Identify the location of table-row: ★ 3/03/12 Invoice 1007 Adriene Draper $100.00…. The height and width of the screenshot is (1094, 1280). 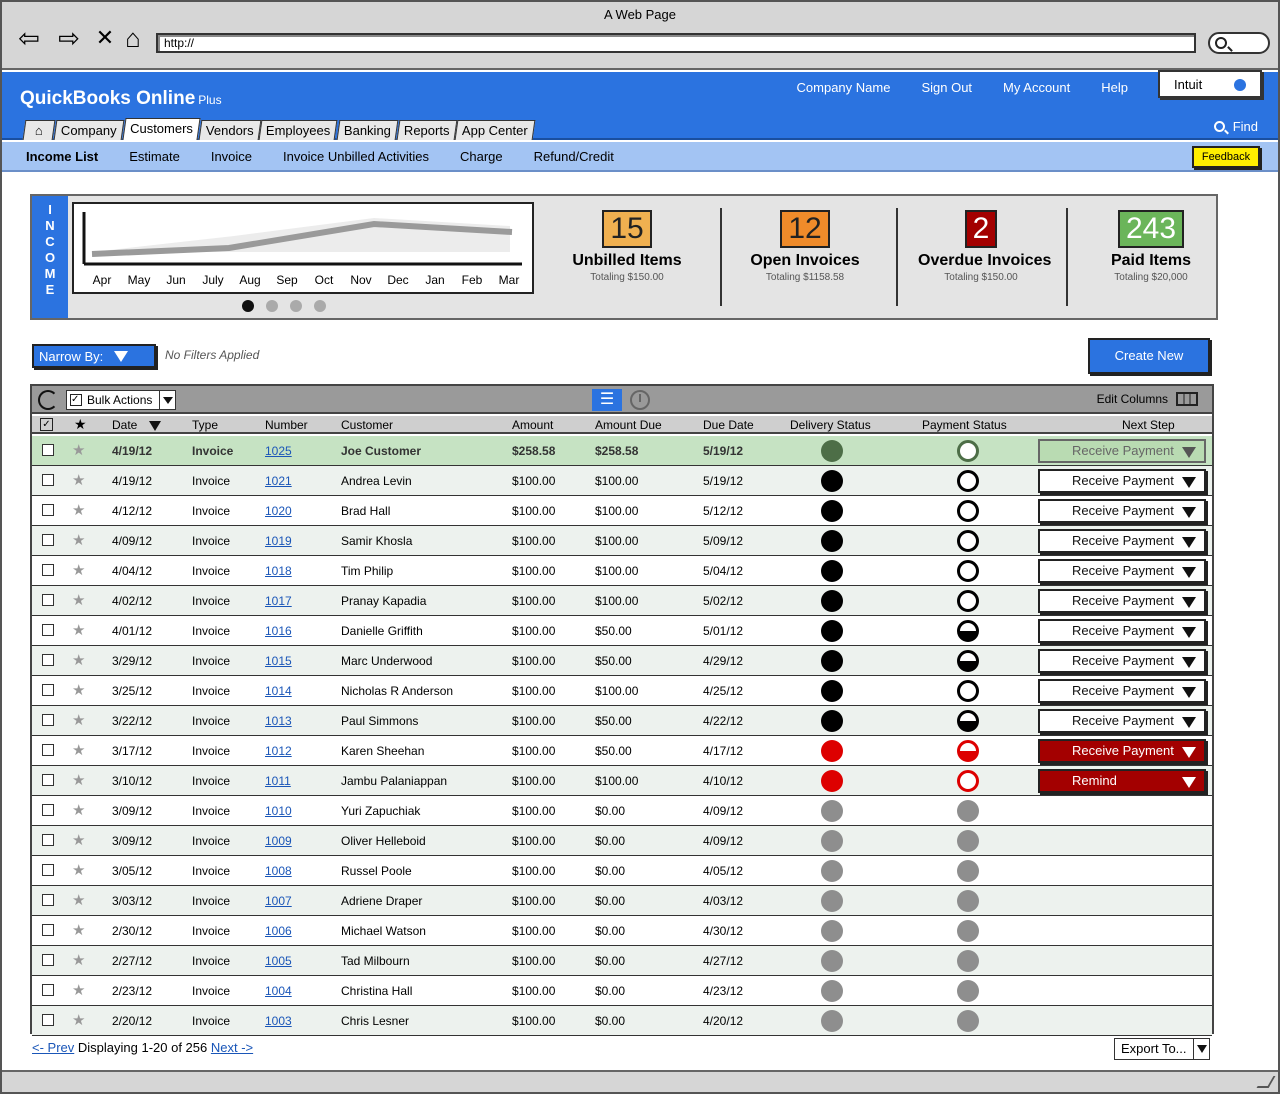
(622, 901).